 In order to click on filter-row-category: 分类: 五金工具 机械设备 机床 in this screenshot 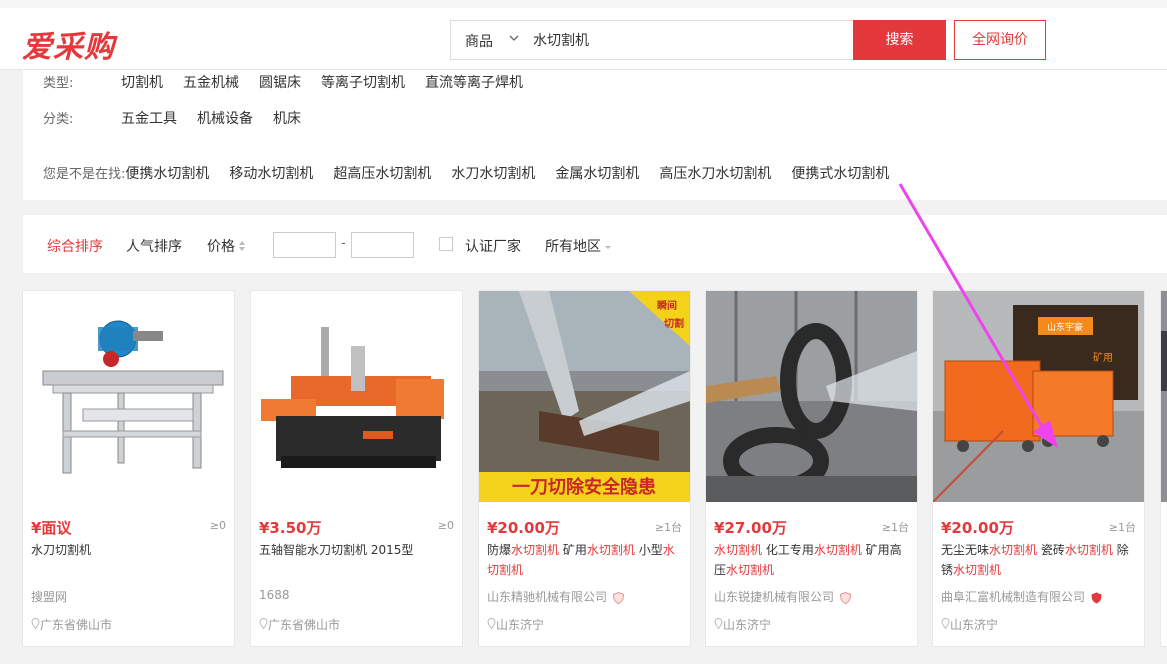, I will do `click(172, 118)`.